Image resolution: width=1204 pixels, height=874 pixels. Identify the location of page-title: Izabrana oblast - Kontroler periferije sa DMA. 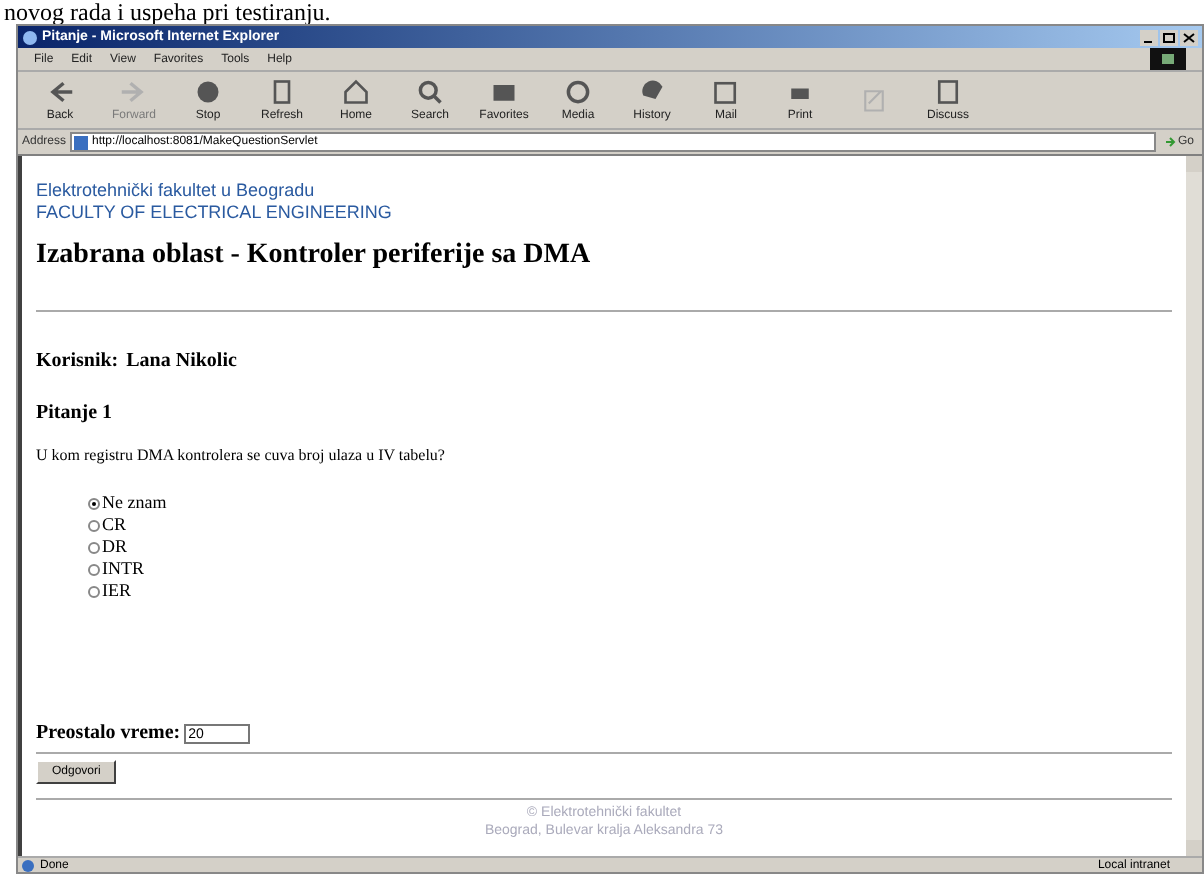
(314, 256).